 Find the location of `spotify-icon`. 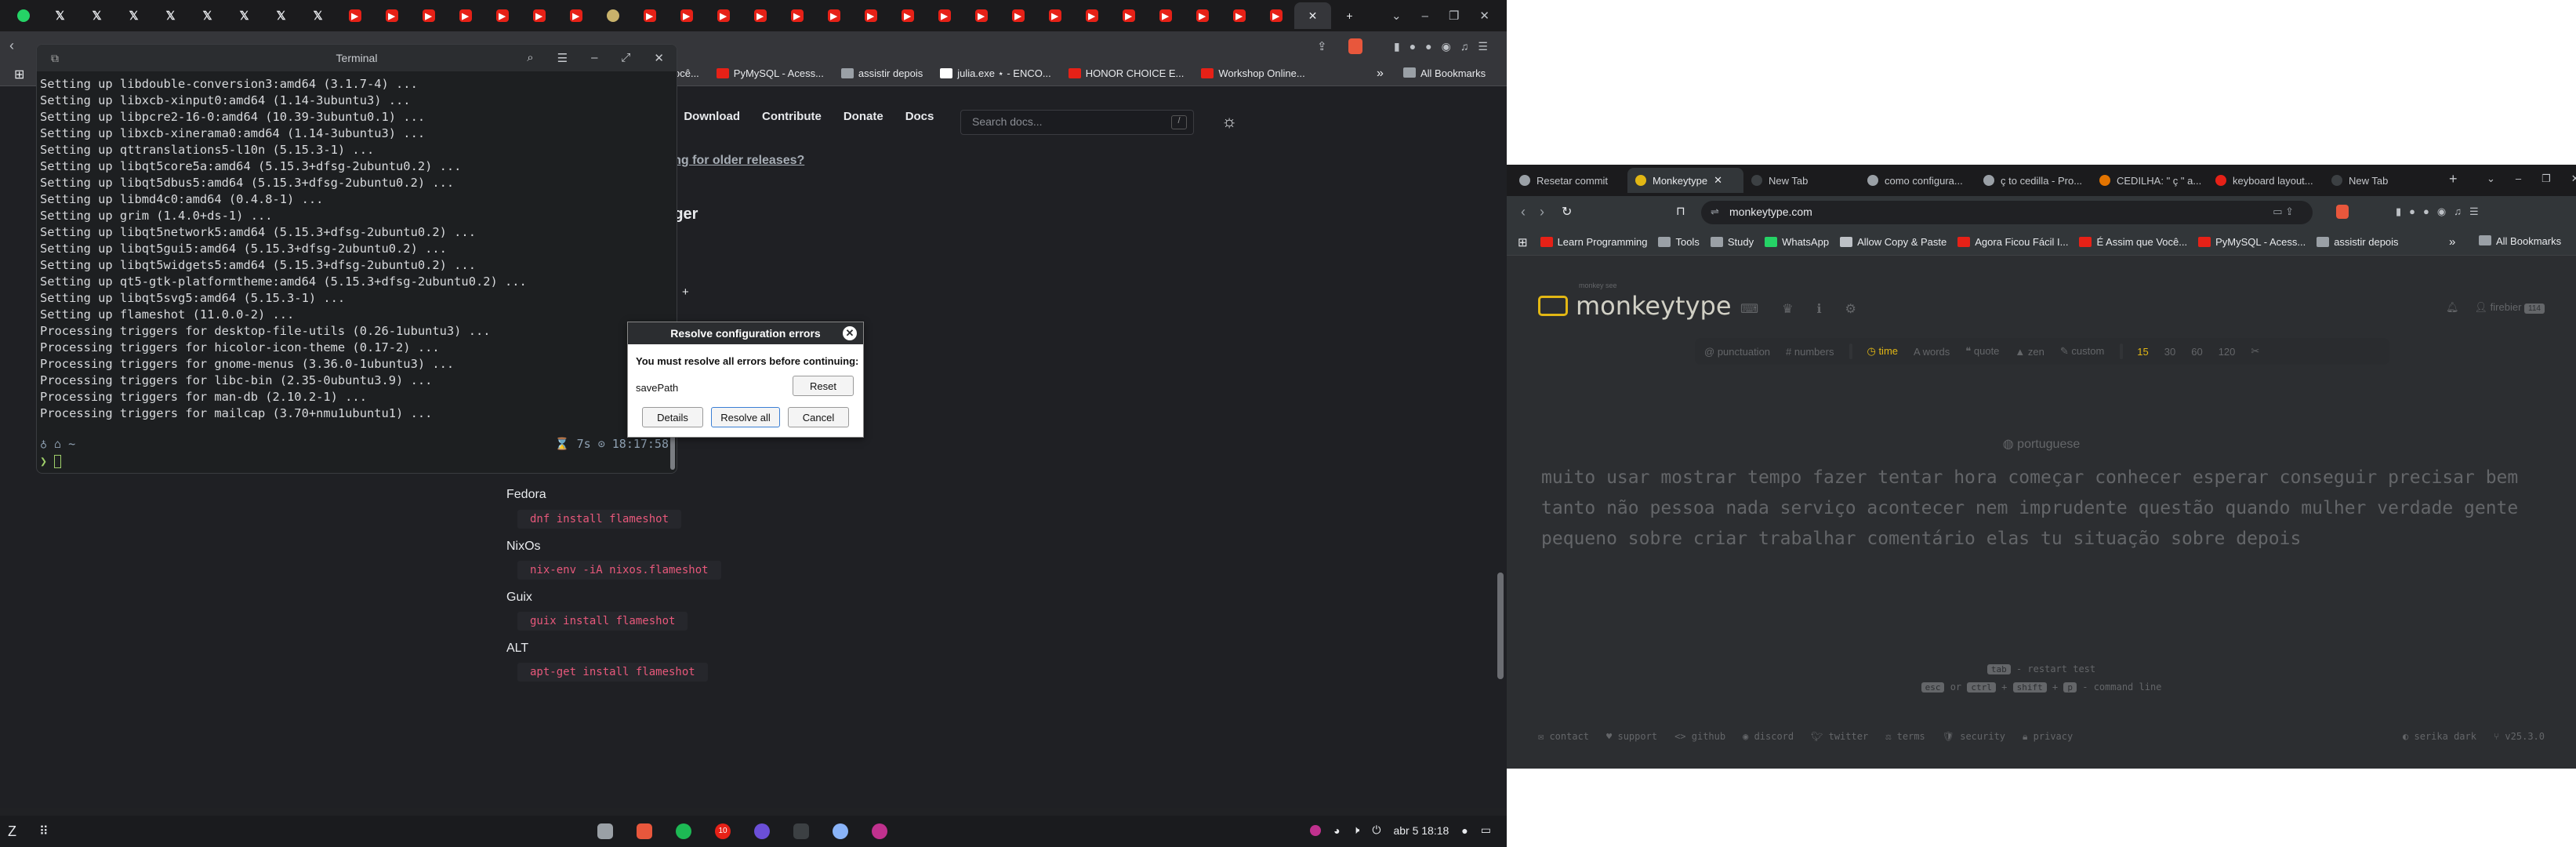

spotify-icon is located at coordinates (684, 831).